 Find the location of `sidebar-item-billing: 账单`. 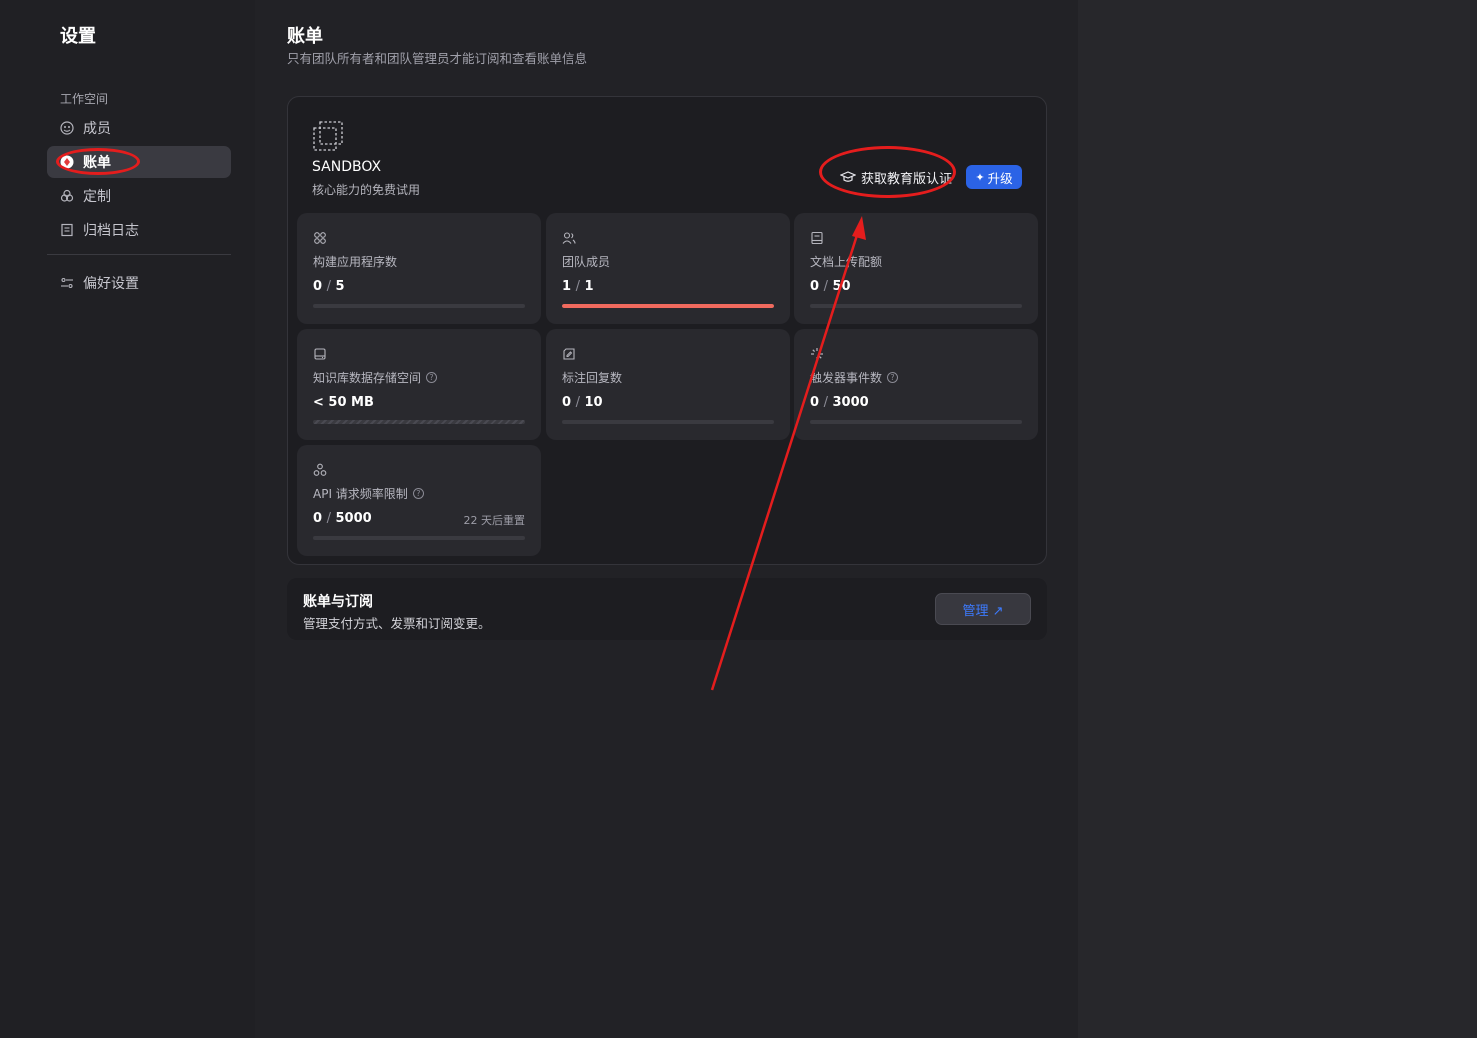

sidebar-item-billing: 账单 is located at coordinates (139, 162).